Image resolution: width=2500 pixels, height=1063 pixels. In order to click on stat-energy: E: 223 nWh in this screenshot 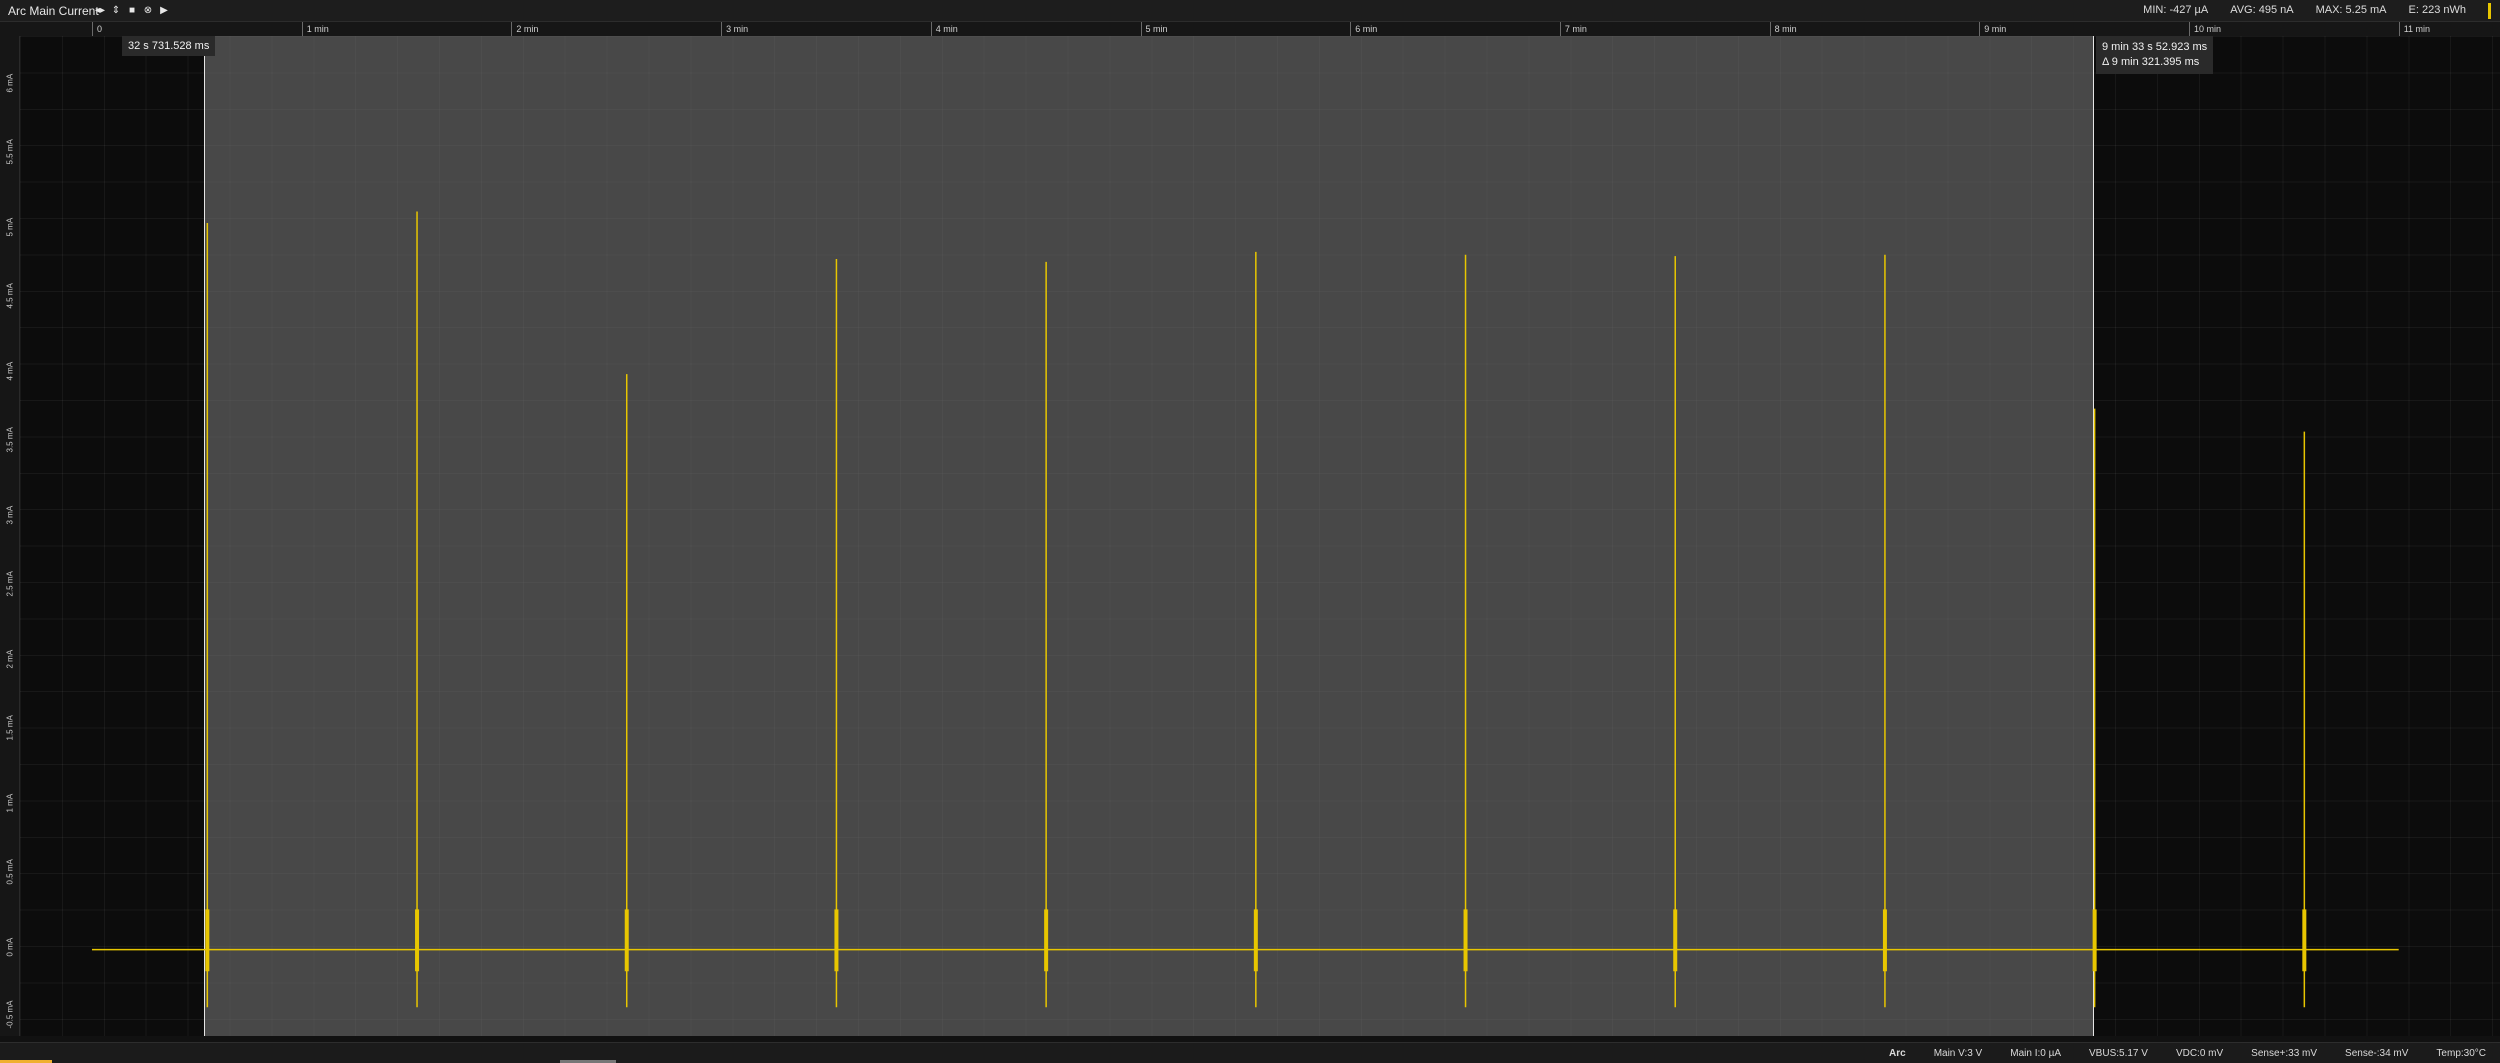, I will do `click(2437, 10)`.